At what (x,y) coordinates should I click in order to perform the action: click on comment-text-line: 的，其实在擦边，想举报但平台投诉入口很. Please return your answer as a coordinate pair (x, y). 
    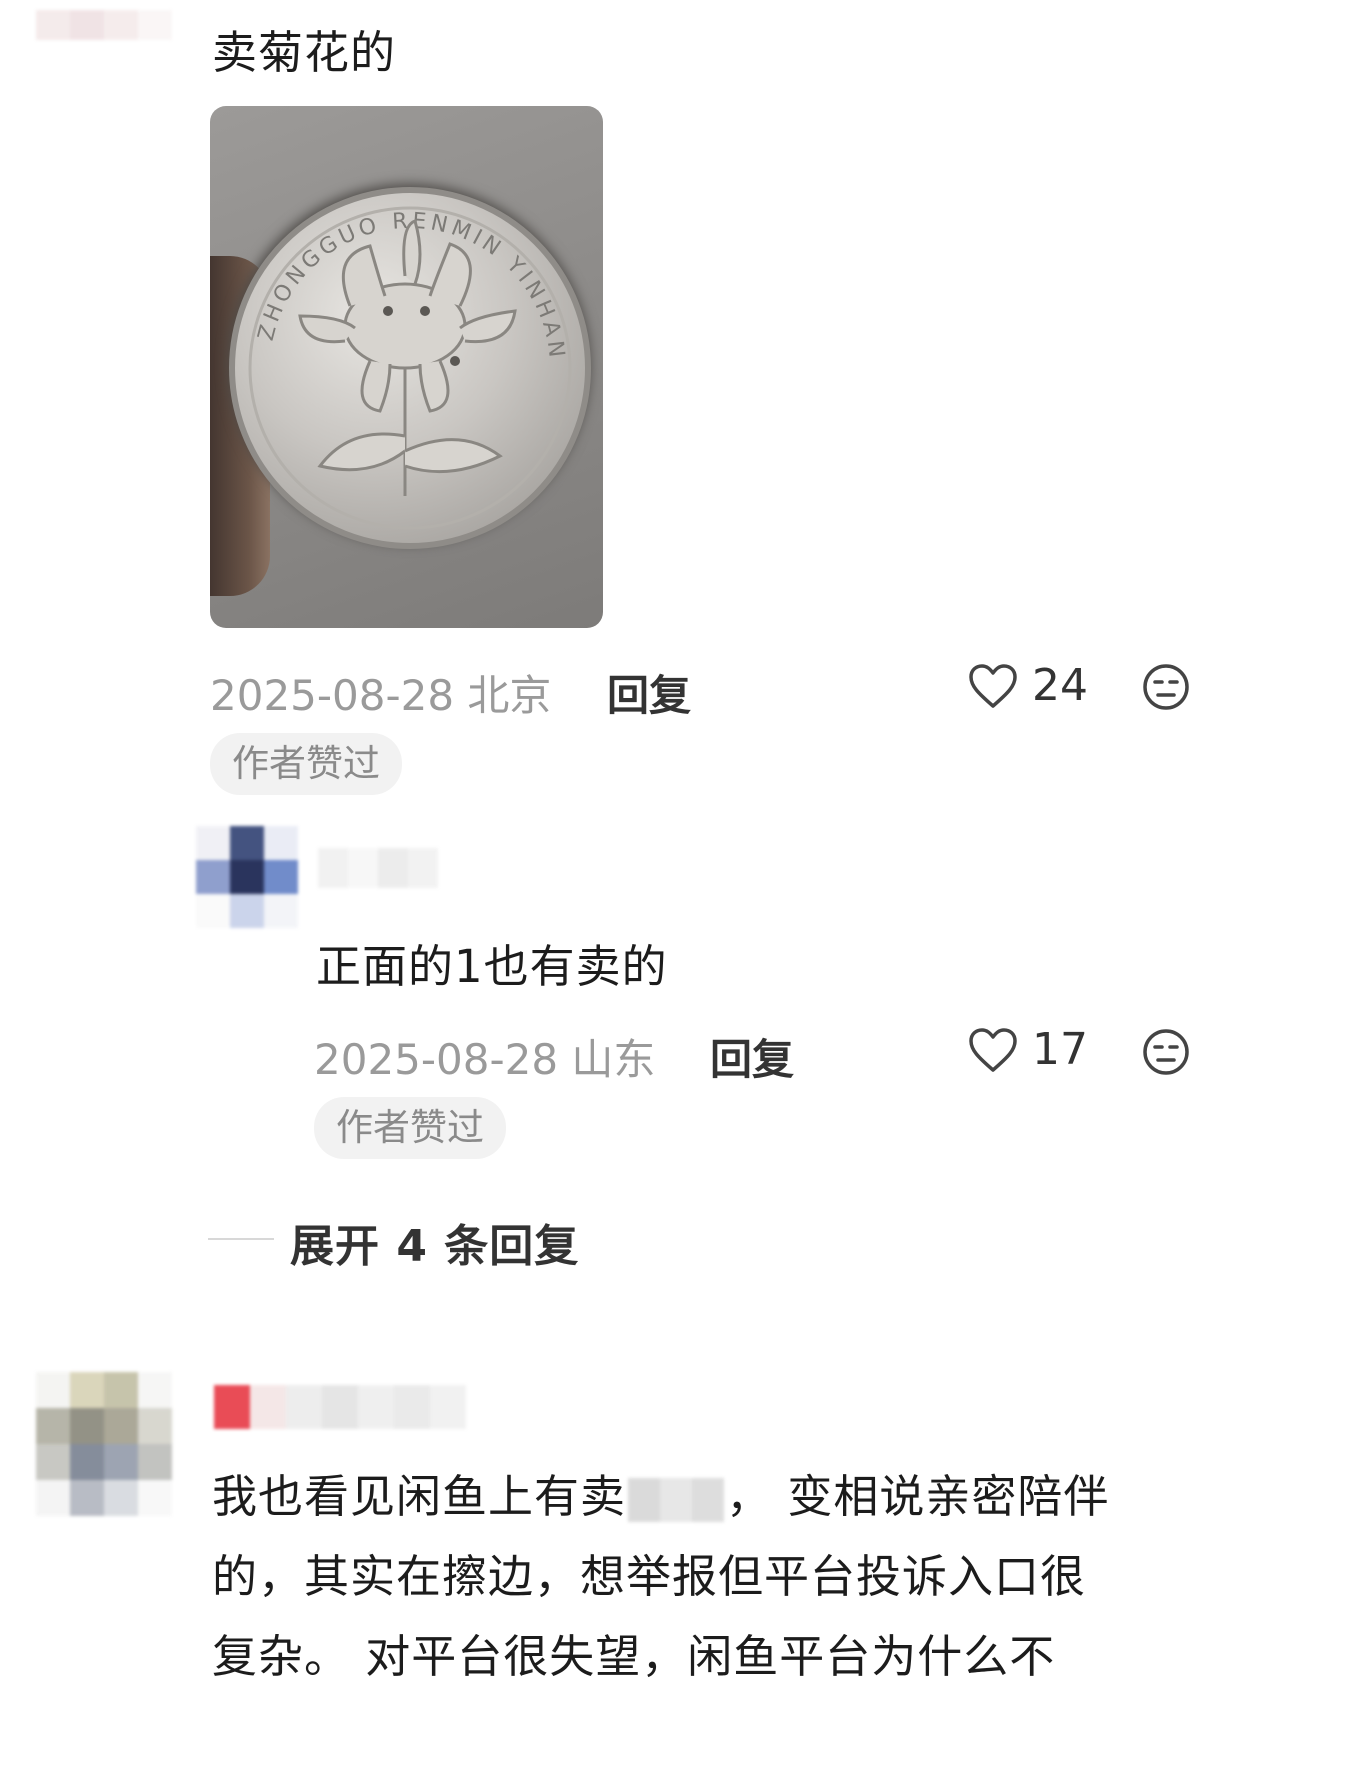
    Looking at the image, I should click on (649, 1576).